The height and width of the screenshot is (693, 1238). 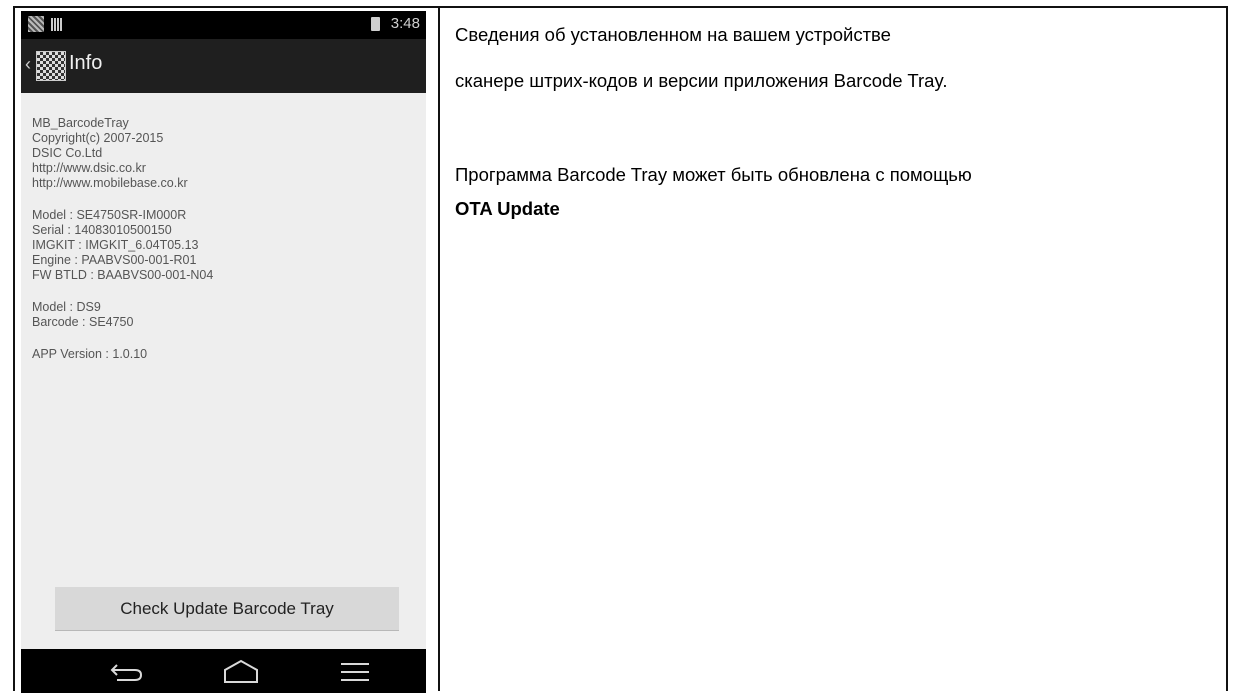 What do you see at coordinates (90, 354) in the screenshot?
I see `app-version: APP Version : 1.0.10` at bounding box center [90, 354].